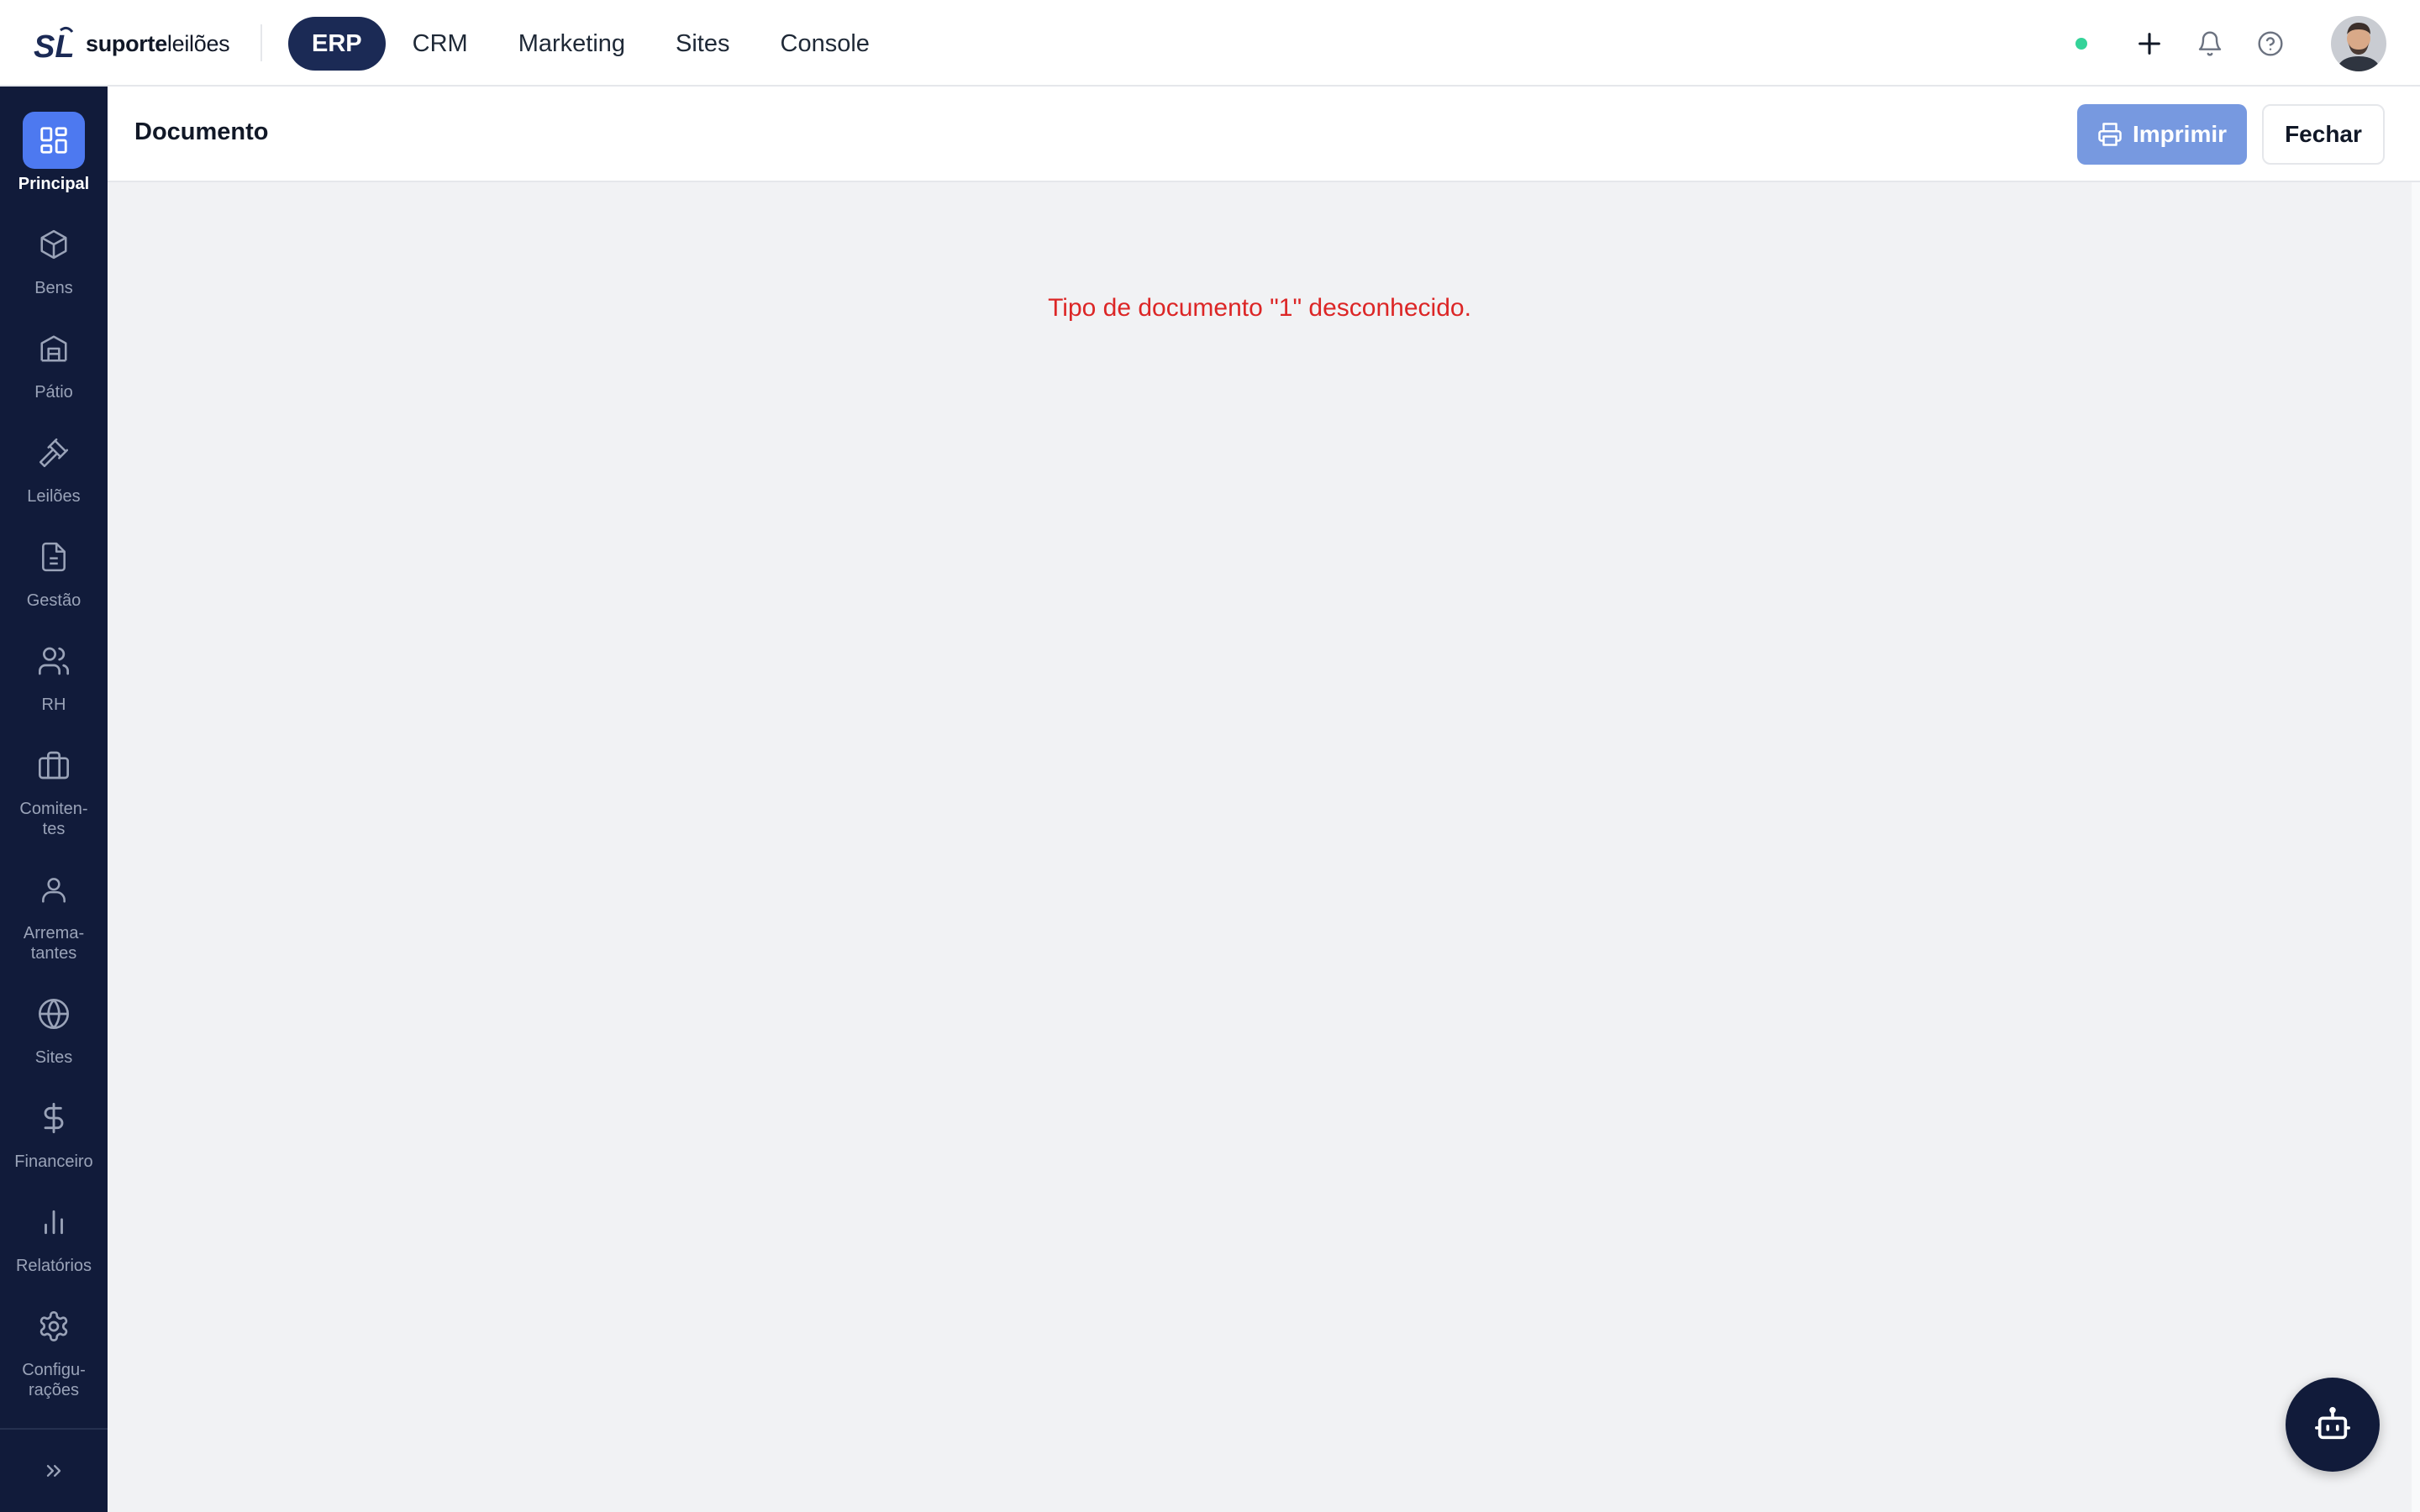  I want to click on sidebar-item-leiloes: Leilões, so click(54, 465).